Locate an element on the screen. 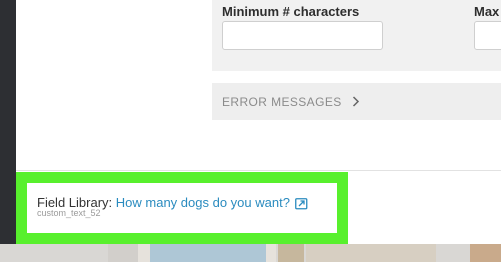 Image resolution: width=501 pixels, height=262 pixels. max-characters-label: Max is located at coordinates (487, 11).